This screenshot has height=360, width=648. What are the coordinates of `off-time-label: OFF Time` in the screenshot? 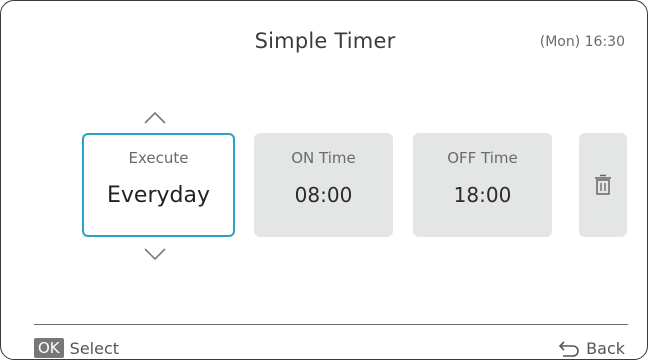 It's located at (482, 158).